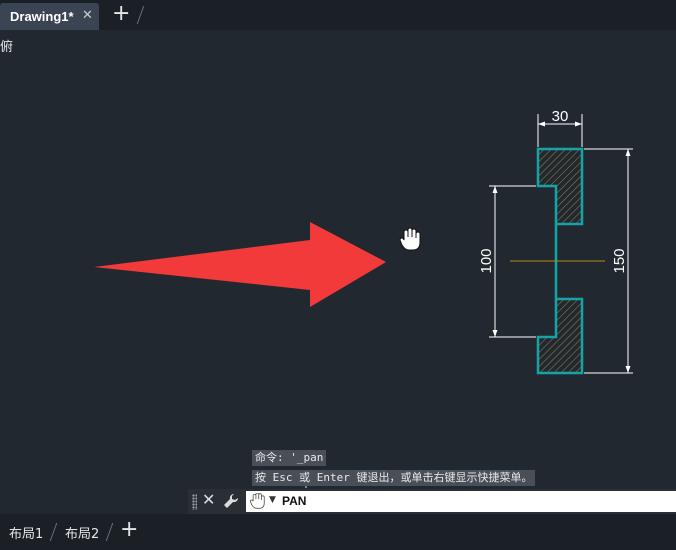 Image resolution: width=676 pixels, height=550 pixels. I want to click on command-input: ▼ PAN, so click(461, 501).